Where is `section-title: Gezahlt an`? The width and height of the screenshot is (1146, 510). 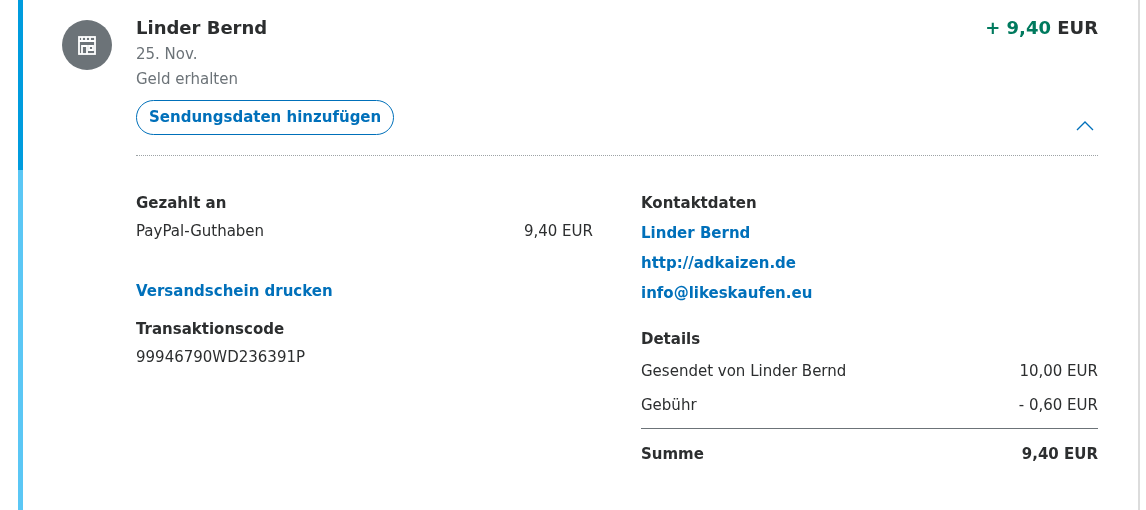
section-title: Gezahlt an is located at coordinates (182, 203).